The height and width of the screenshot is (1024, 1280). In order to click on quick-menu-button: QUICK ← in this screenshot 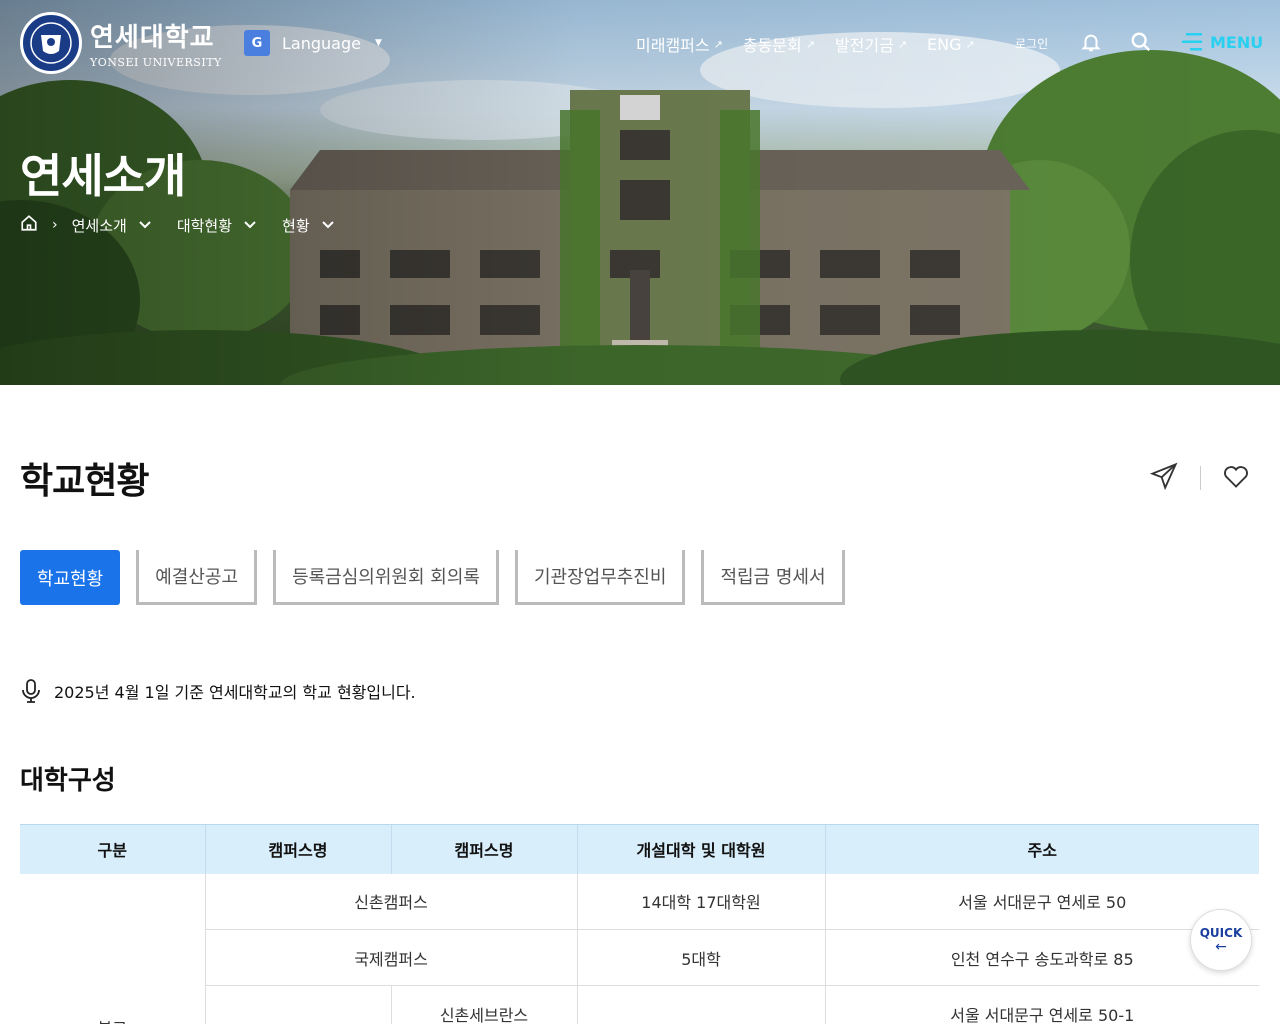, I will do `click(1221, 940)`.